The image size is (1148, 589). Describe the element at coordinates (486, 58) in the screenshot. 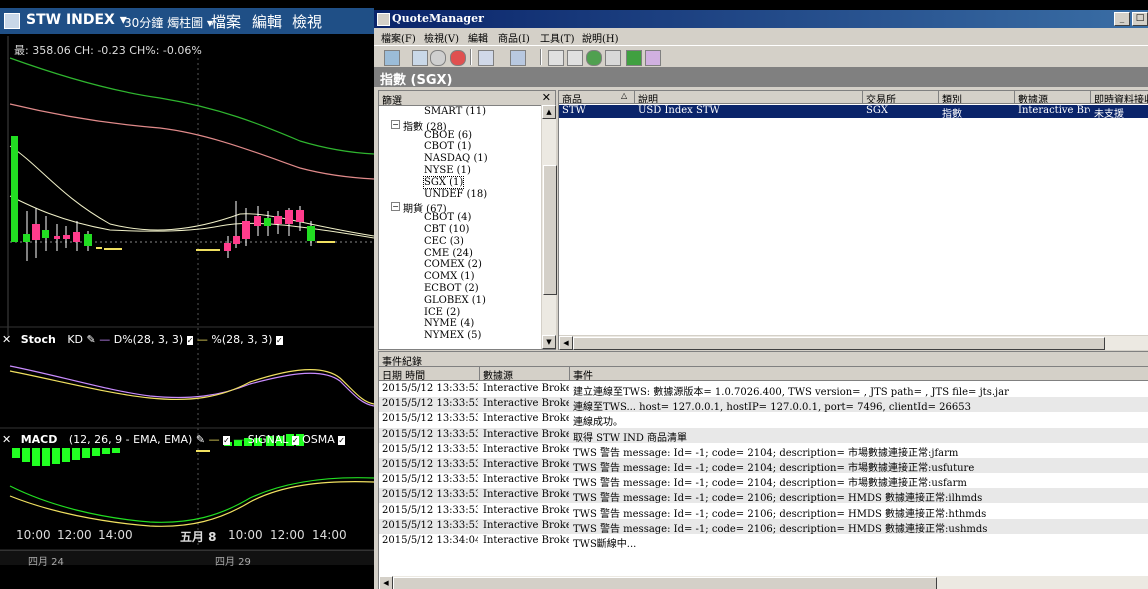

I see `import-icon` at that location.